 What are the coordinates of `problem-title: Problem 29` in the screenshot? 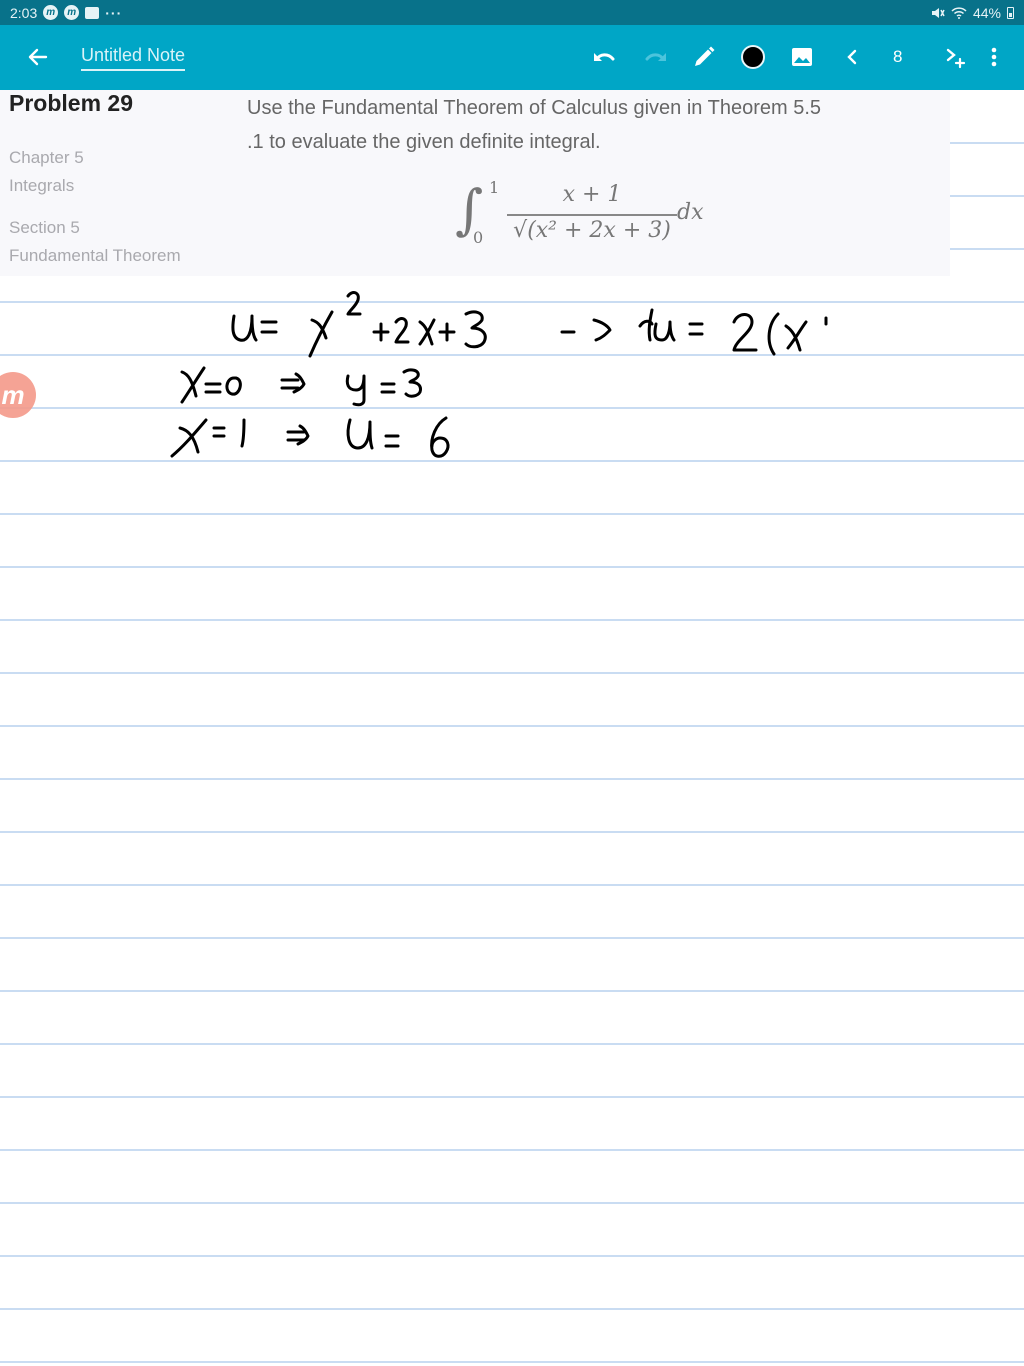 It's located at (71, 103).